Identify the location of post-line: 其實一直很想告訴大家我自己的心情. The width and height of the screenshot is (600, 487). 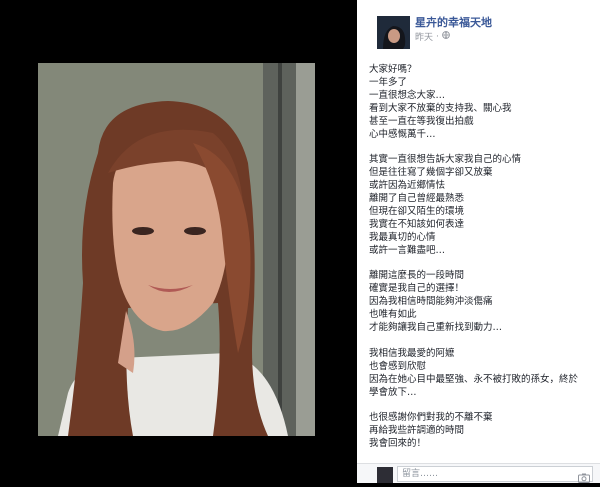
(445, 160).